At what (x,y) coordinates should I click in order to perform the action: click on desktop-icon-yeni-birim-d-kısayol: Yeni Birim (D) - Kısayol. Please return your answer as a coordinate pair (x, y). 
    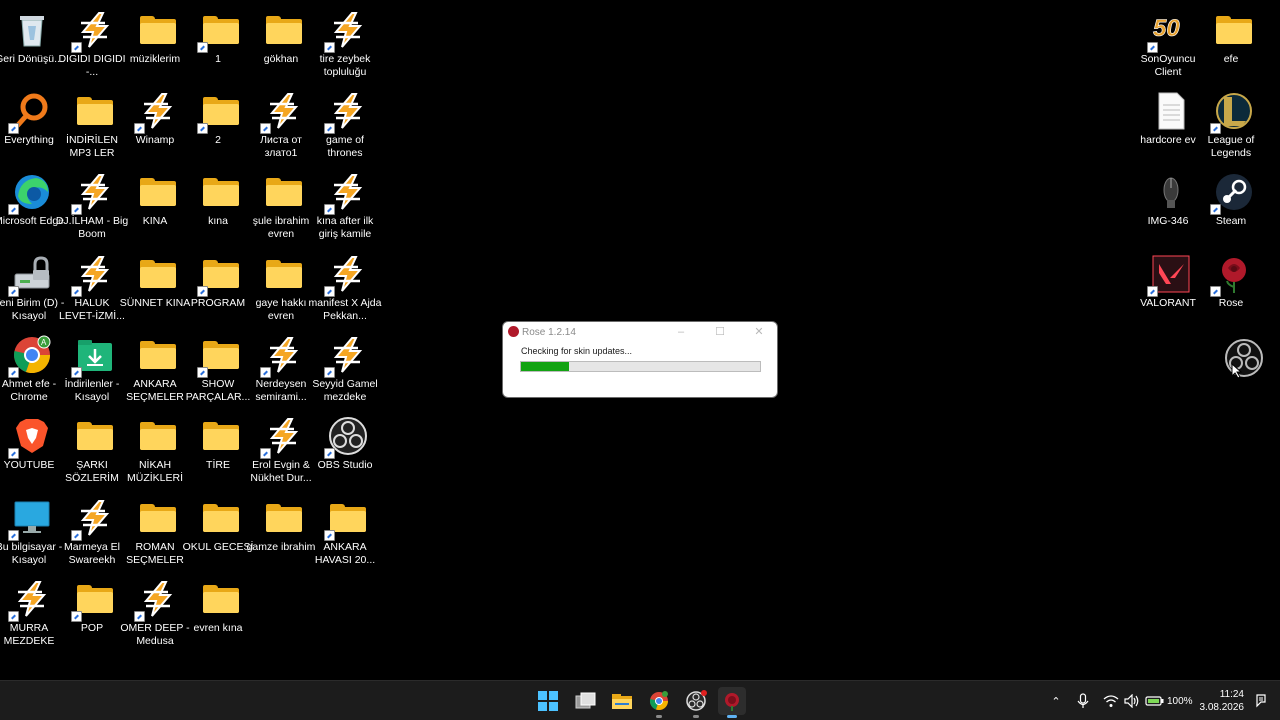
    Looking at the image, I should click on (32, 286).